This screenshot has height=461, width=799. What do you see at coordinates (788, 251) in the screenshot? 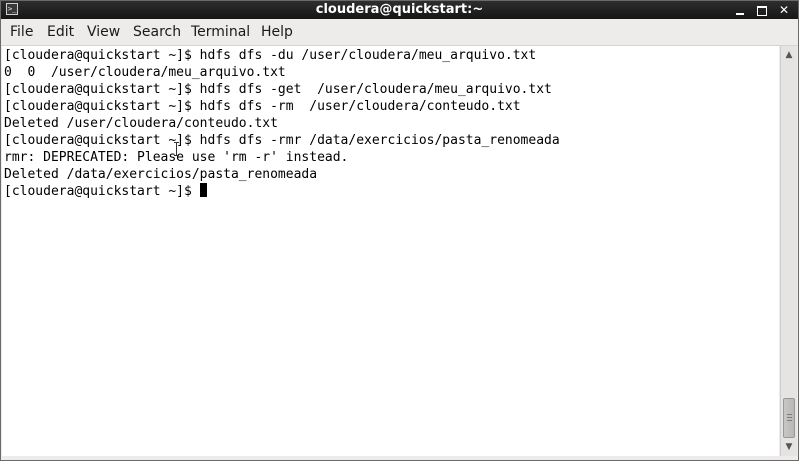
I see `vertical-scrollbar: ▲ ▼` at bounding box center [788, 251].